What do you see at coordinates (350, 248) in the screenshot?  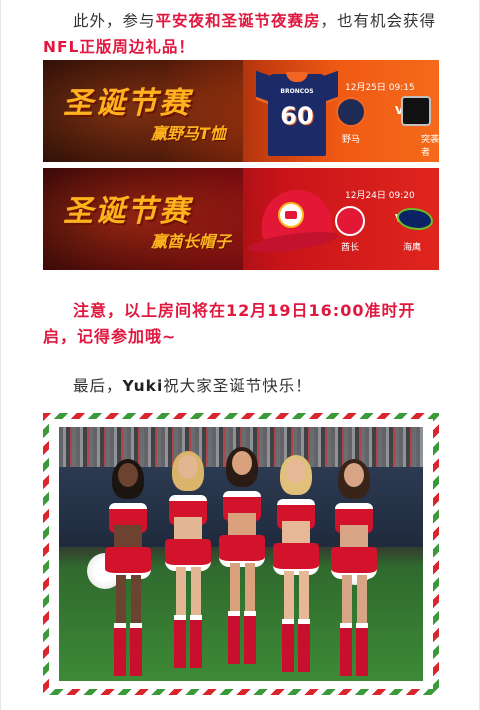 I see `team-a-name: 酋长` at bounding box center [350, 248].